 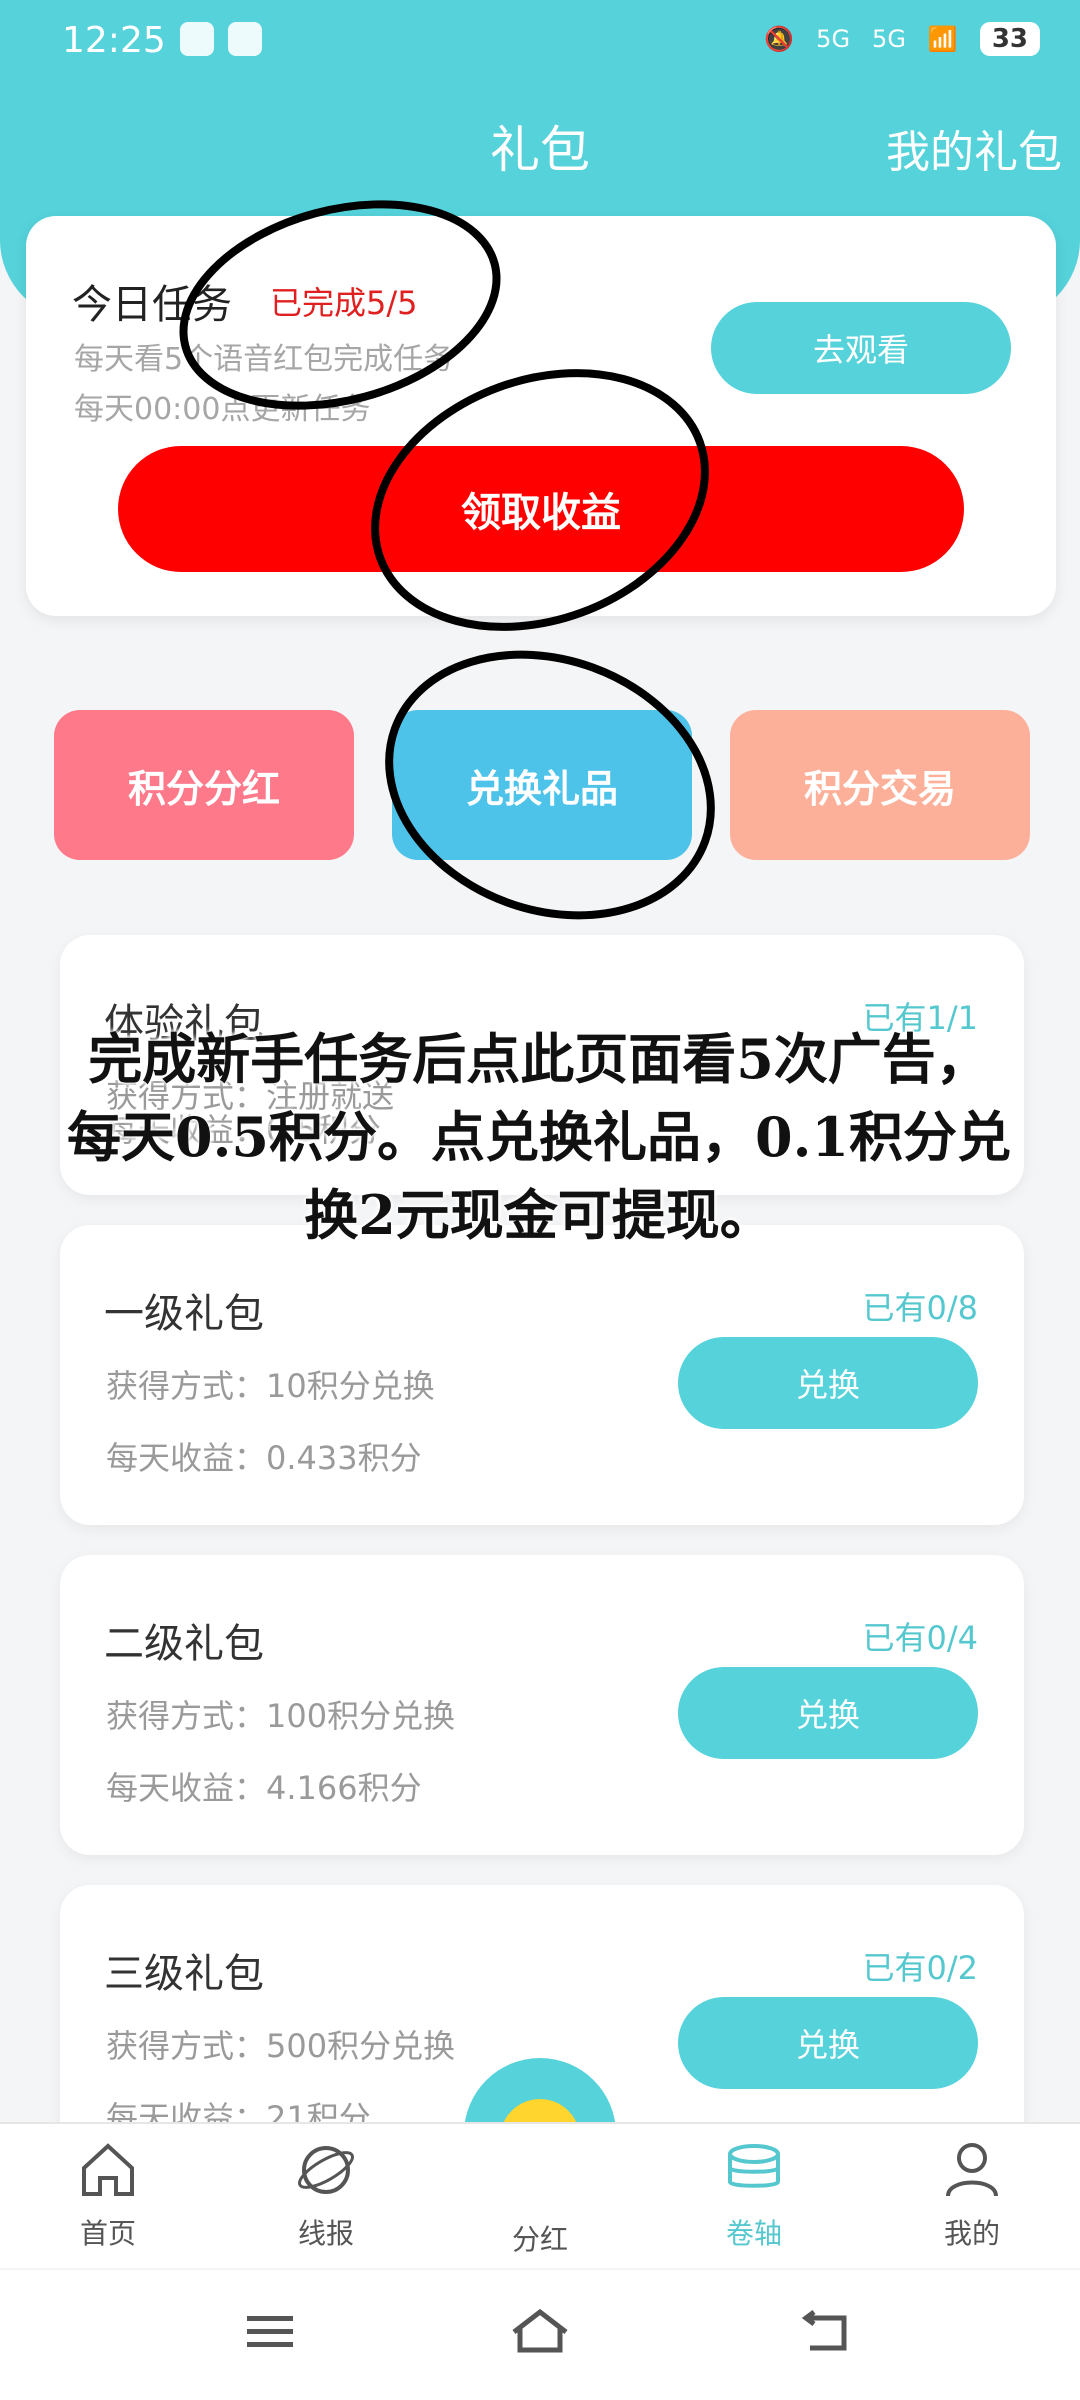 I want to click on back-icon, so click(x=825, y=2331).